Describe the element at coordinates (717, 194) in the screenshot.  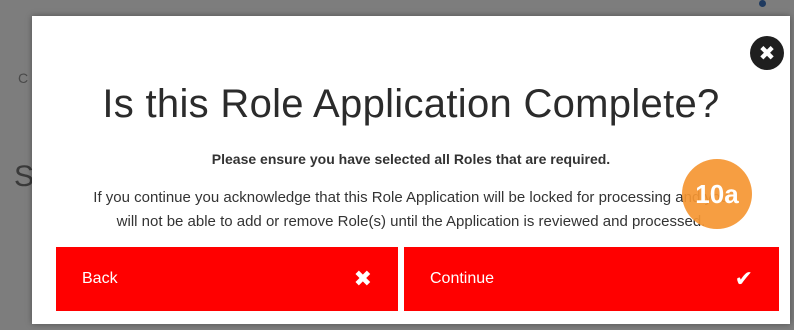
I see `step-badge: 10a` at that location.